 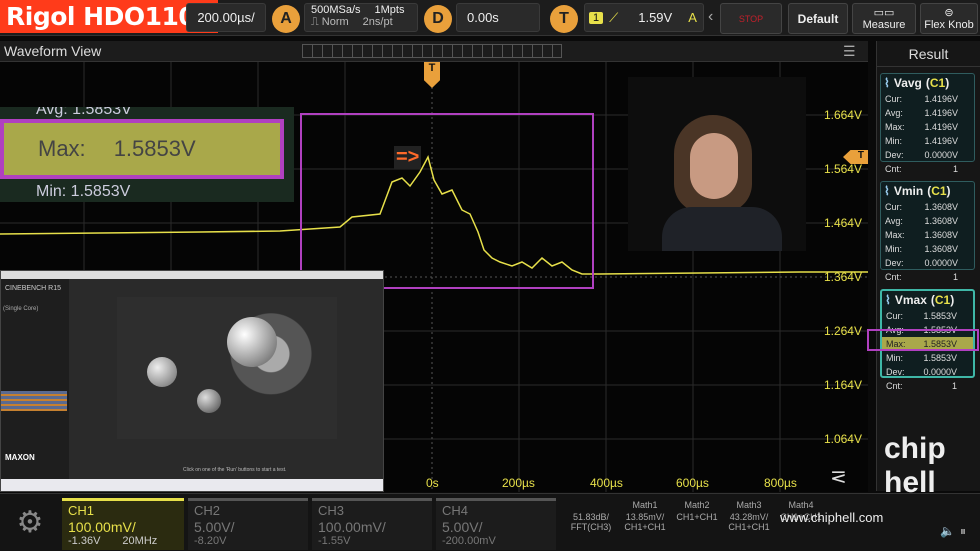 What do you see at coordinates (377, 22) in the screenshot?
I see `per-point: 2ns/pt` at bounding box center [377, 22].